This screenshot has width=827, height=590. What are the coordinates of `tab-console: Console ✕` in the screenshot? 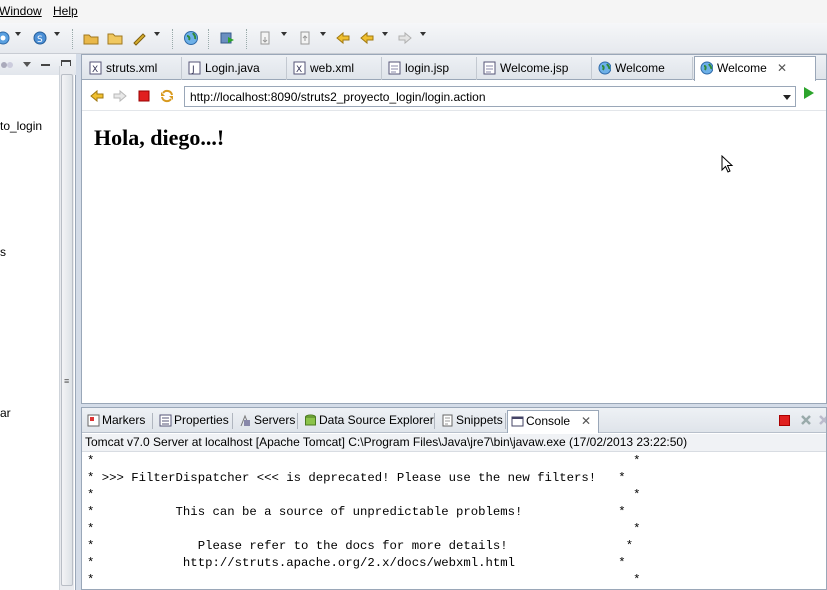 It's located at (553, 421).